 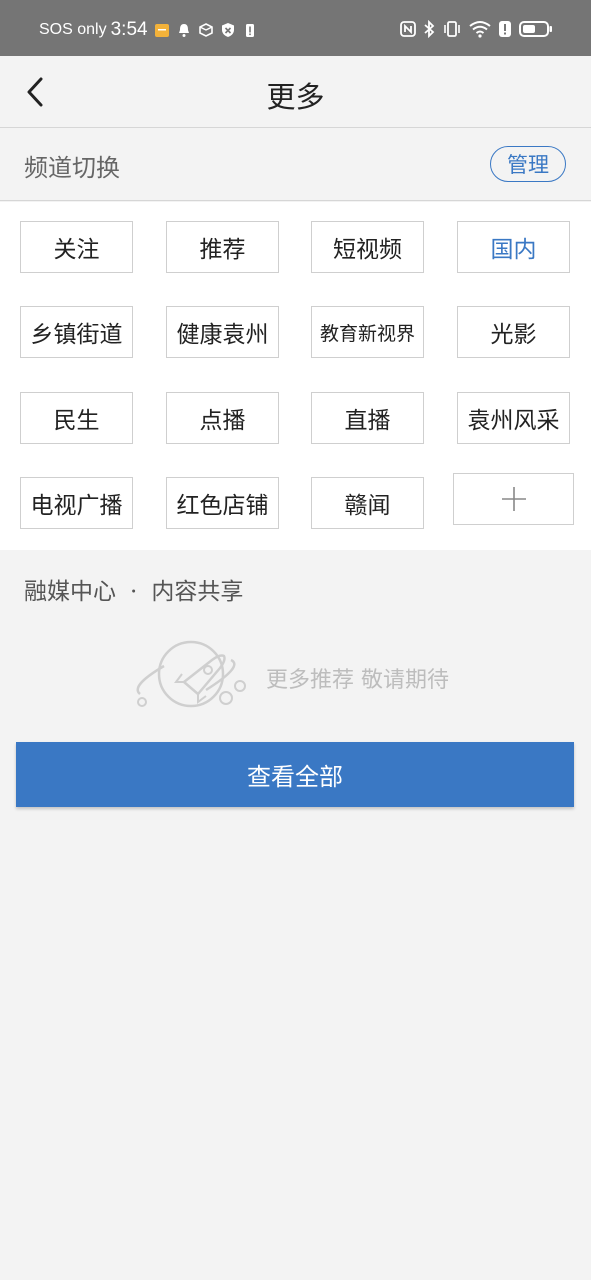 What do you see at coordinates (429, 31) in the screenshot?
I see `bluetooth-icon` at bounding box center [429, 31].